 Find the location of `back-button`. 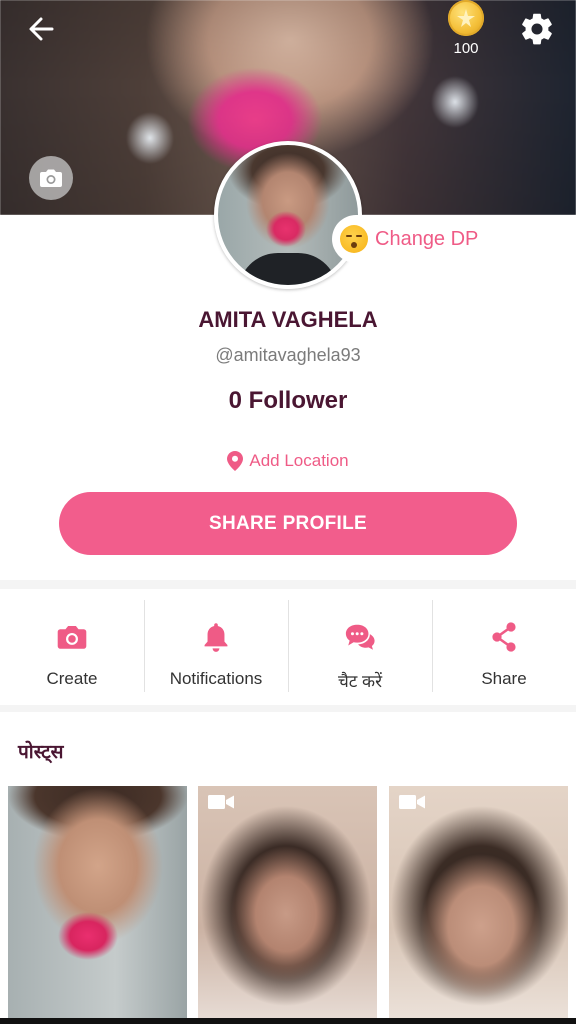

back-button is located at coordinates (42, 29).